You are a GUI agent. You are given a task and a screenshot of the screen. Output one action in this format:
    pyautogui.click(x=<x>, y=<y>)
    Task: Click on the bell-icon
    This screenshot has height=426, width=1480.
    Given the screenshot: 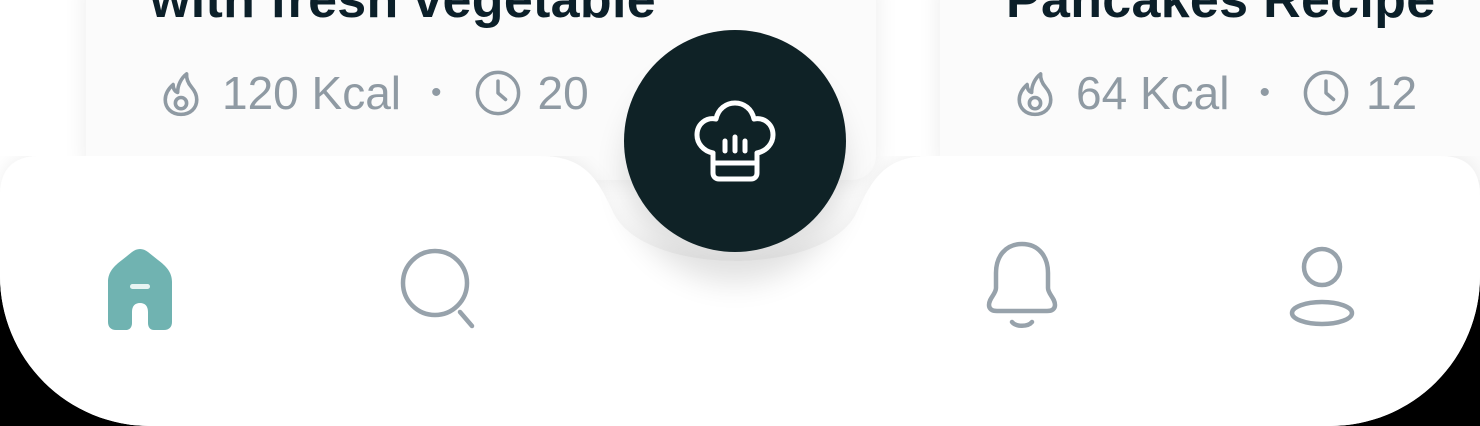 What is the action you would take?
    pyautogui.click(x=1022, y=284)
    